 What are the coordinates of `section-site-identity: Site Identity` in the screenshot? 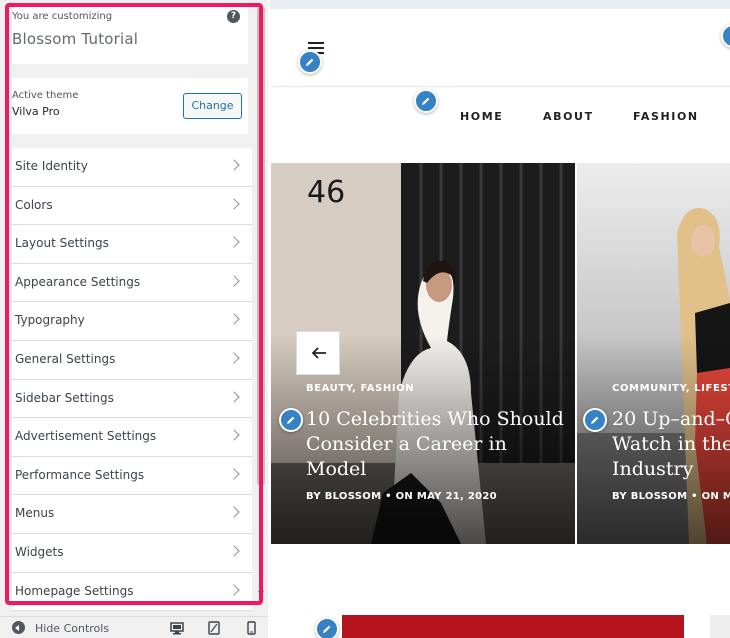 It's located at (132, 167).